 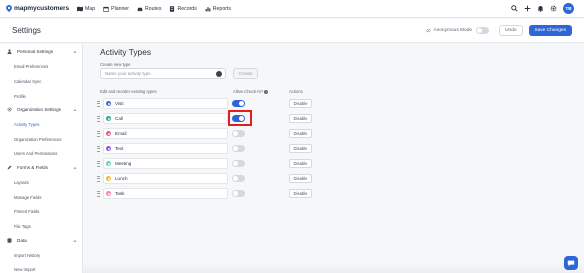 I want to click on nav-planner: Planner, so click(x=116, y=9).